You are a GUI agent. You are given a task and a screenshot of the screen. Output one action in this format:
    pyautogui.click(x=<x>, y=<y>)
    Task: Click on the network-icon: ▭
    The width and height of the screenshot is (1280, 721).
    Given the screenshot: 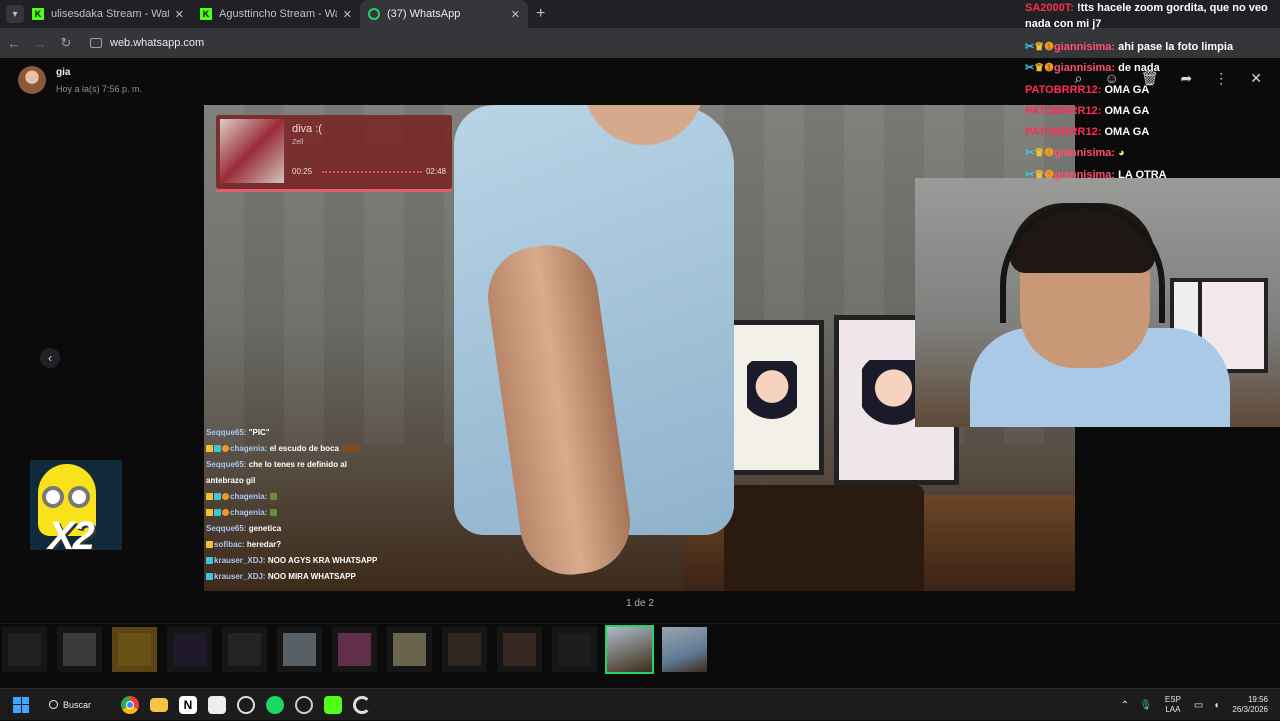 What is the action you would take?
    pyautogui.click(x=1198, y=705)
    